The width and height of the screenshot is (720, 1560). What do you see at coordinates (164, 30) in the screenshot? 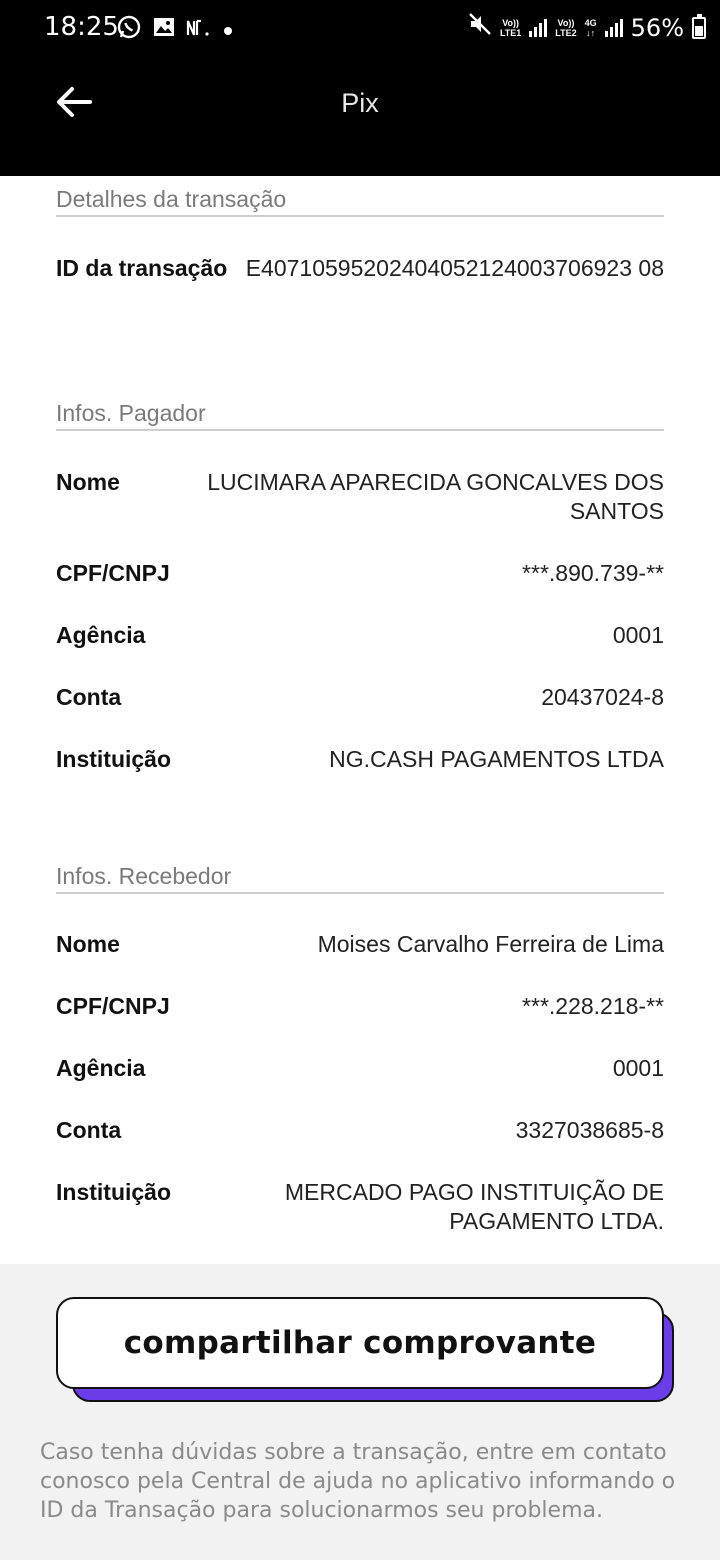
I see `gallery-icon` at bounding box center [164, 30].